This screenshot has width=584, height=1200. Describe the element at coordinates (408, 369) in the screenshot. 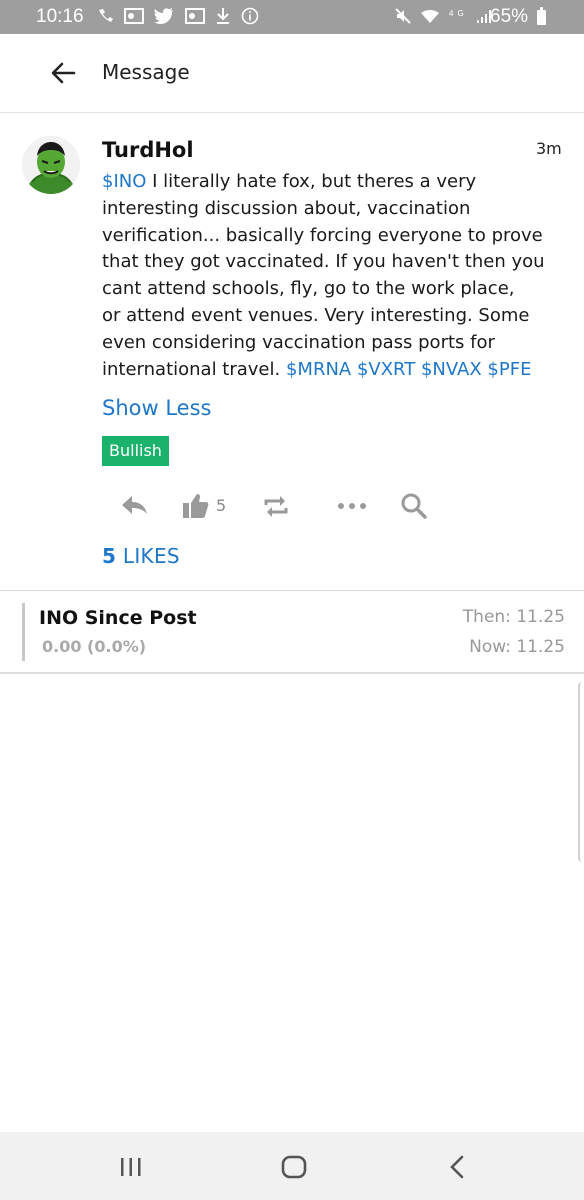

I see `cashtag-links: $MRNA $VXRT $NVAX $PFE` at that location.